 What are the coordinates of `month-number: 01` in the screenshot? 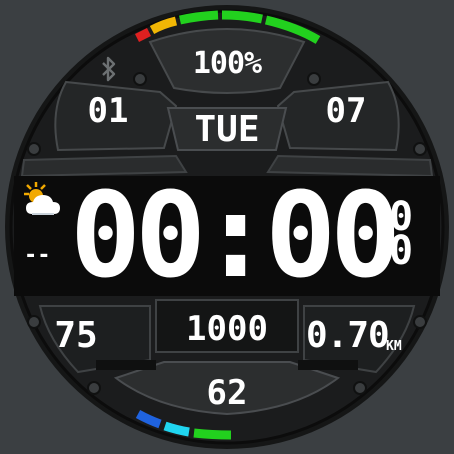 It's located at (108, 111).